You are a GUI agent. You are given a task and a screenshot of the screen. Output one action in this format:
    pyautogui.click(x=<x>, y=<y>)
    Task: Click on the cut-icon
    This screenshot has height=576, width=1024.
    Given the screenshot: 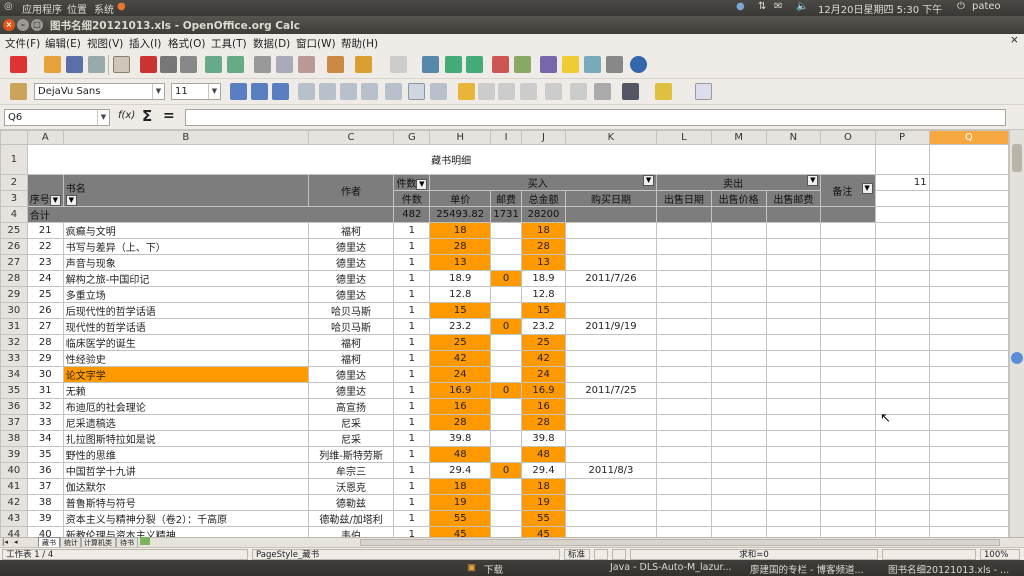 What is the action you would take?
    pyautogui.click(x=262, y=64)
    